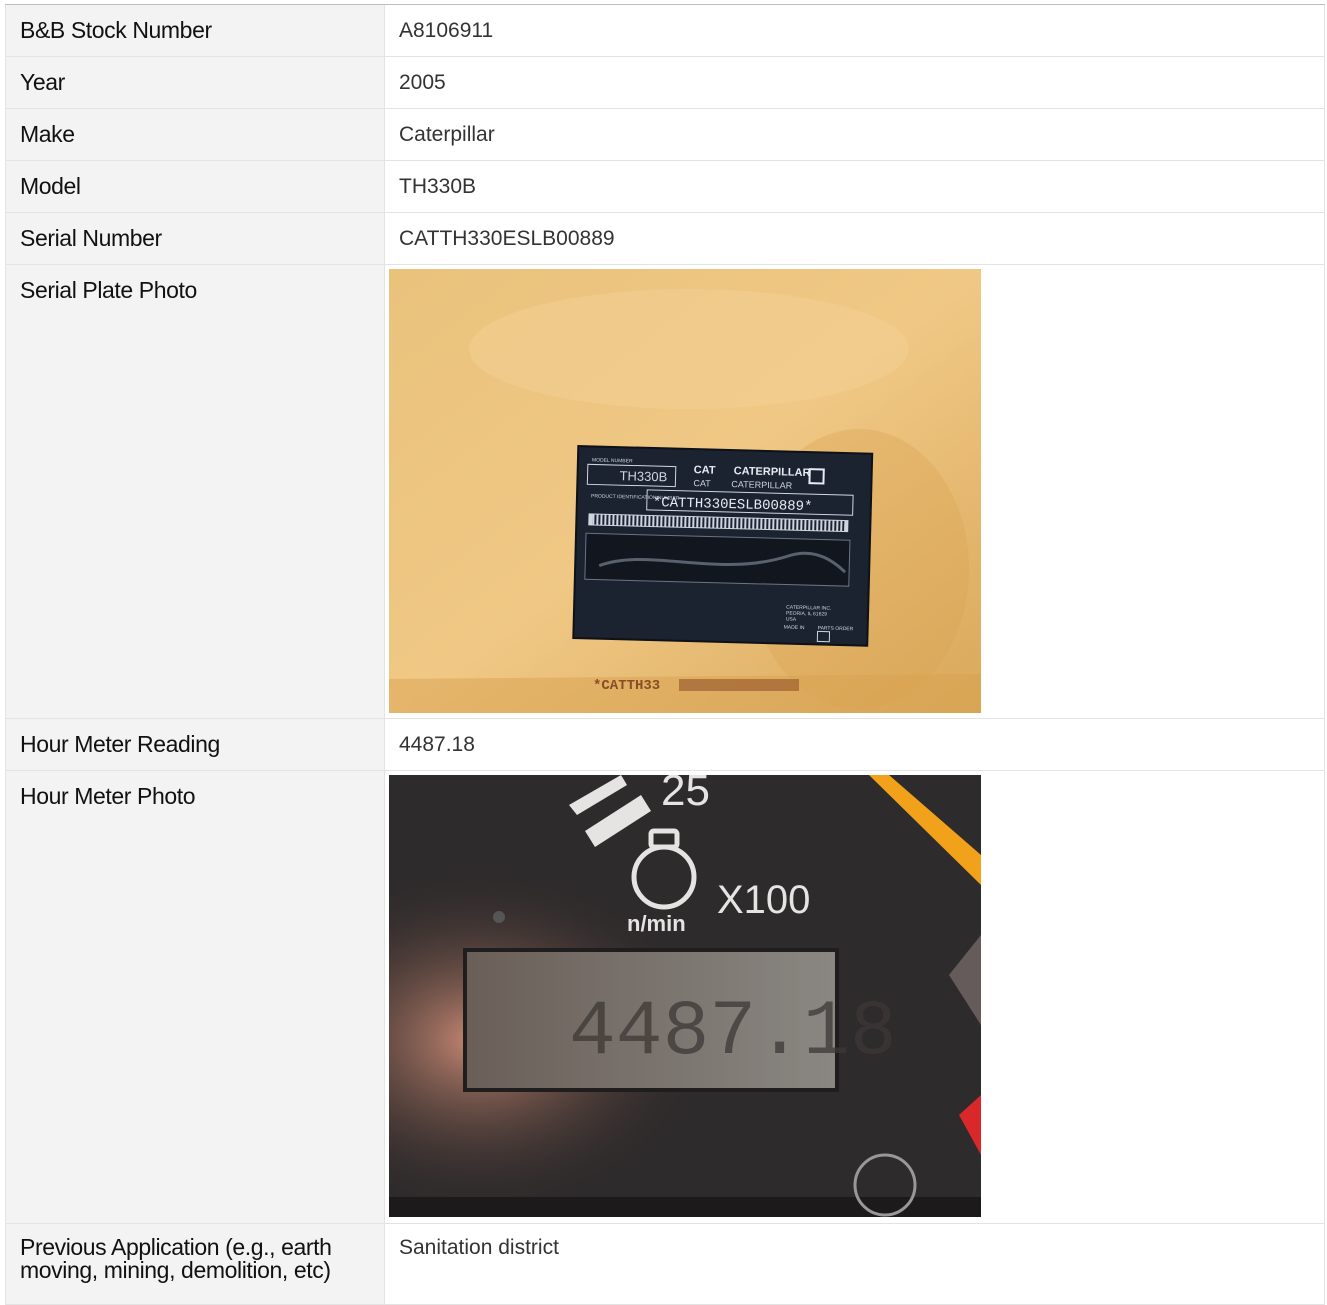  What do you see at coordinates (195, 997) in the screenshot?
I see `label-hour-meter-photo: Hour Meter Photo` at bounding box center [195, 997].